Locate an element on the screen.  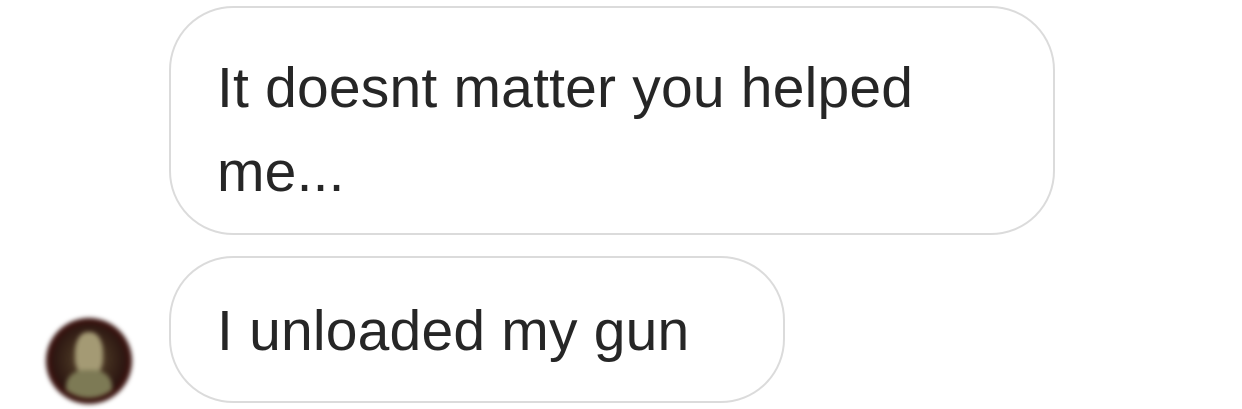
user-avatar-icon is located at coordinates (89, 361).